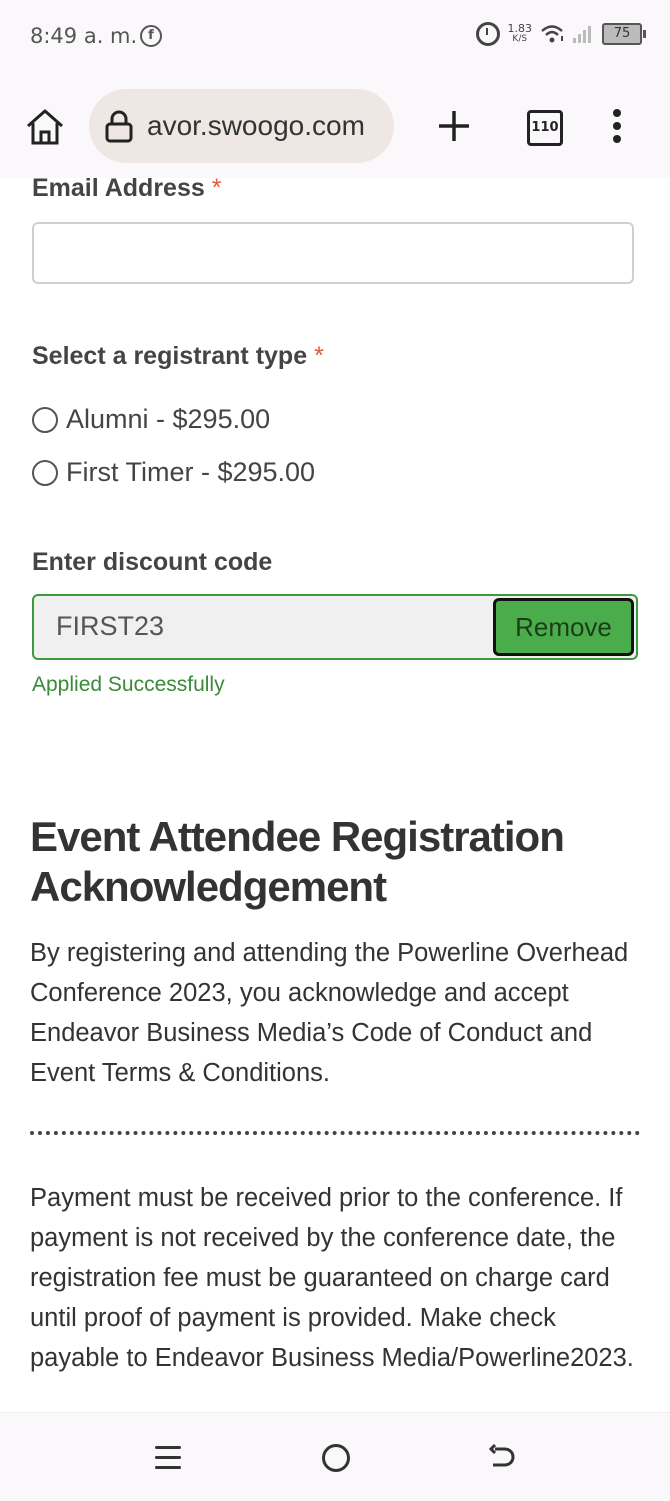 The height and width of the screenshot is (1501, 670). Describe the element at coordinates (152, 562) in the screenshot. I see `discount-label: Enter discount code` at that location.